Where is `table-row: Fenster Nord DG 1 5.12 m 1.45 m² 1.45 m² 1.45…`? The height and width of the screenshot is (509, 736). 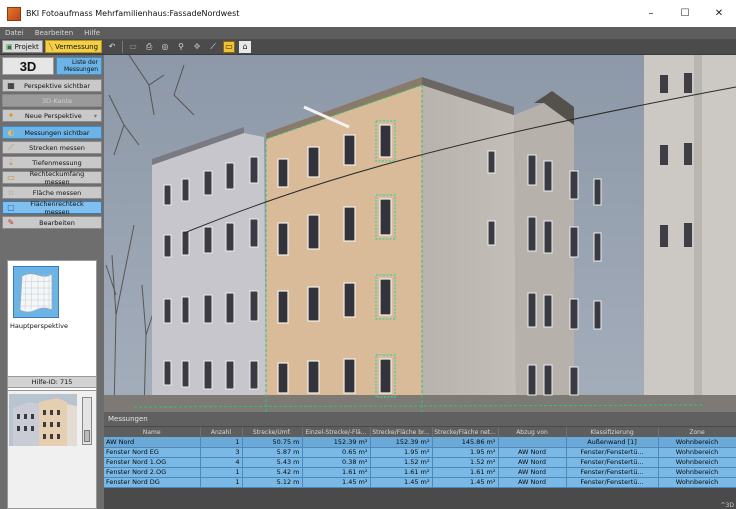 table-row: Fenster Nord DG 1 5.12 m 1.45 m² 1.45 m² 1.45… is located at coordinates (420, 482).